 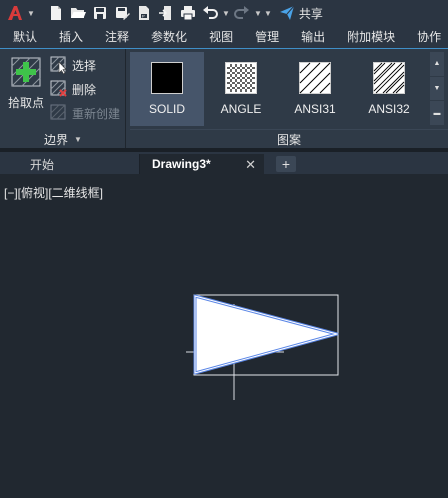 I want to click on remove-boundary-icon, so click(x=58, y=88).